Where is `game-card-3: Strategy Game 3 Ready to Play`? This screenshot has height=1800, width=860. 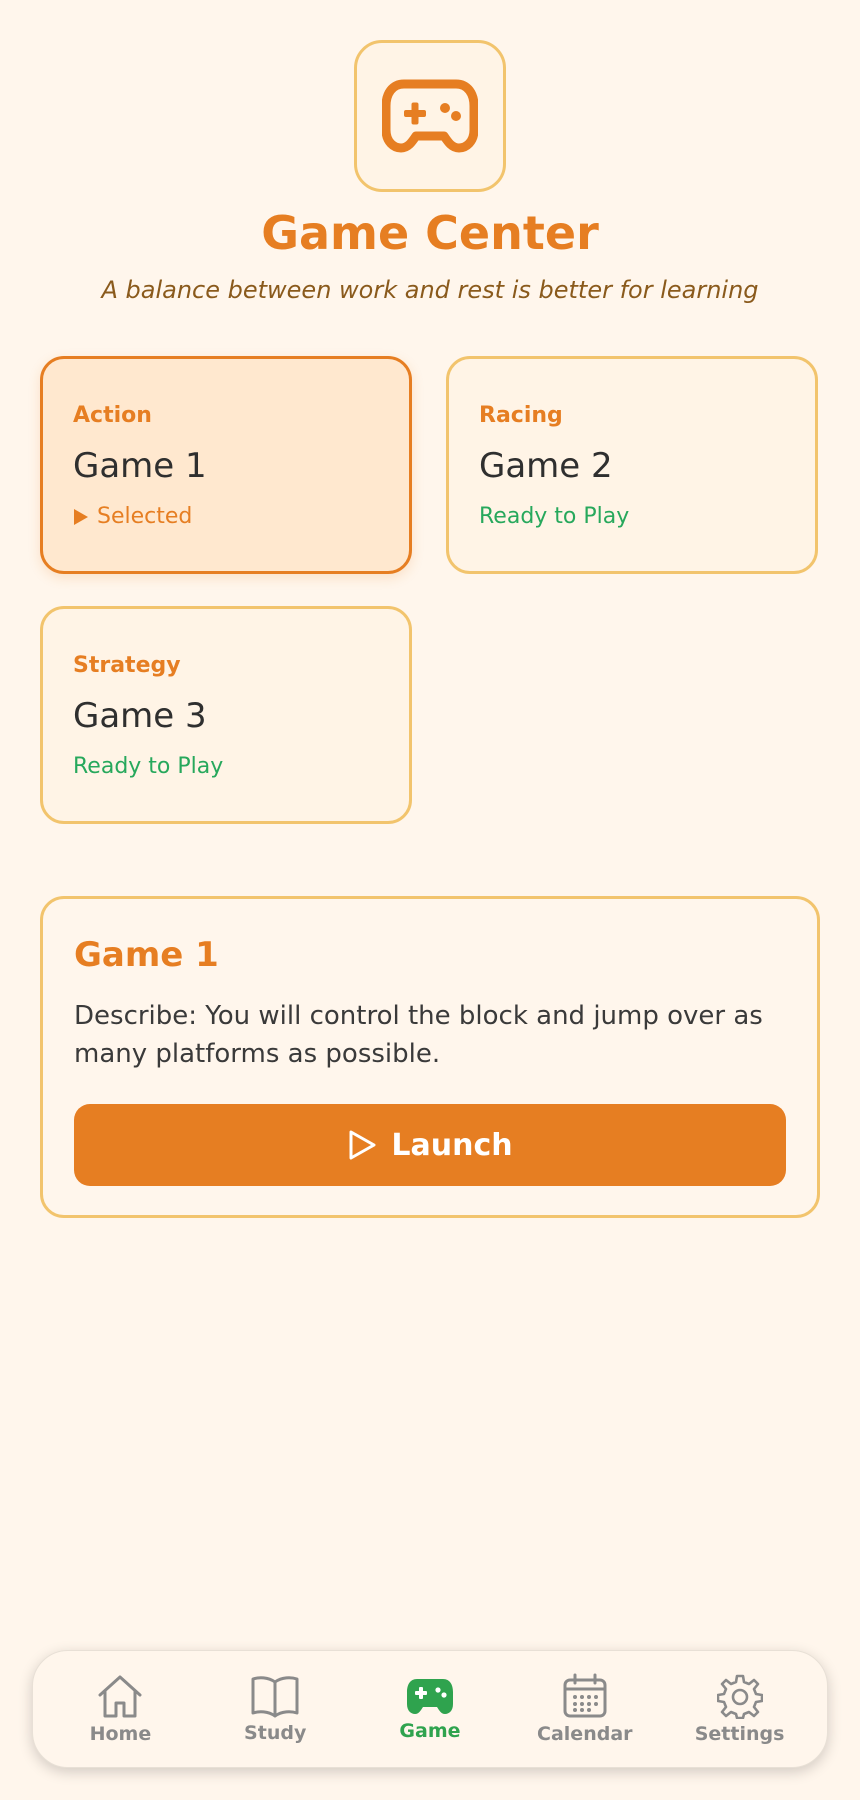
game-card-3: Strategy Game 3 Ready to Play is located at coordinates (226, 715).